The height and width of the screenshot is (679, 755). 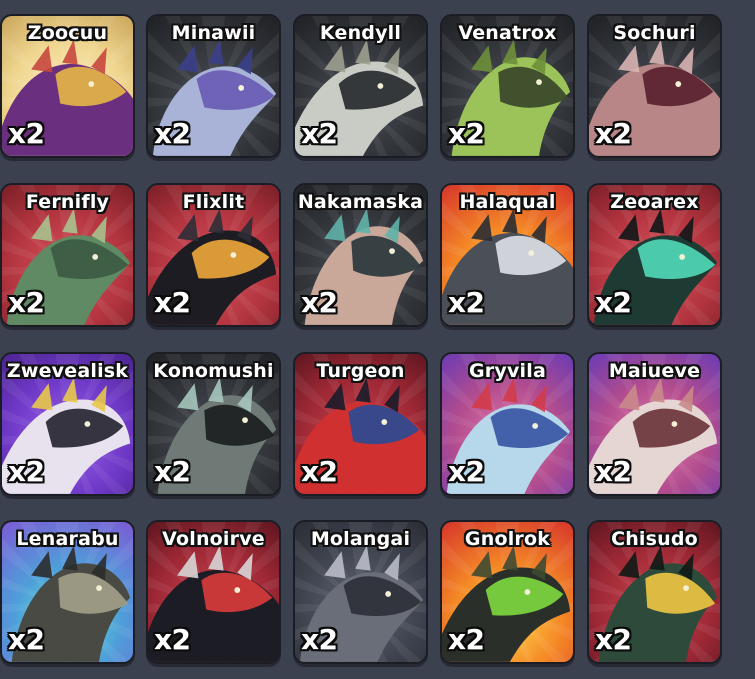 I want to click on creature-card-zwevealisk: Zwevealisk x2, so click(x=67, y=424).